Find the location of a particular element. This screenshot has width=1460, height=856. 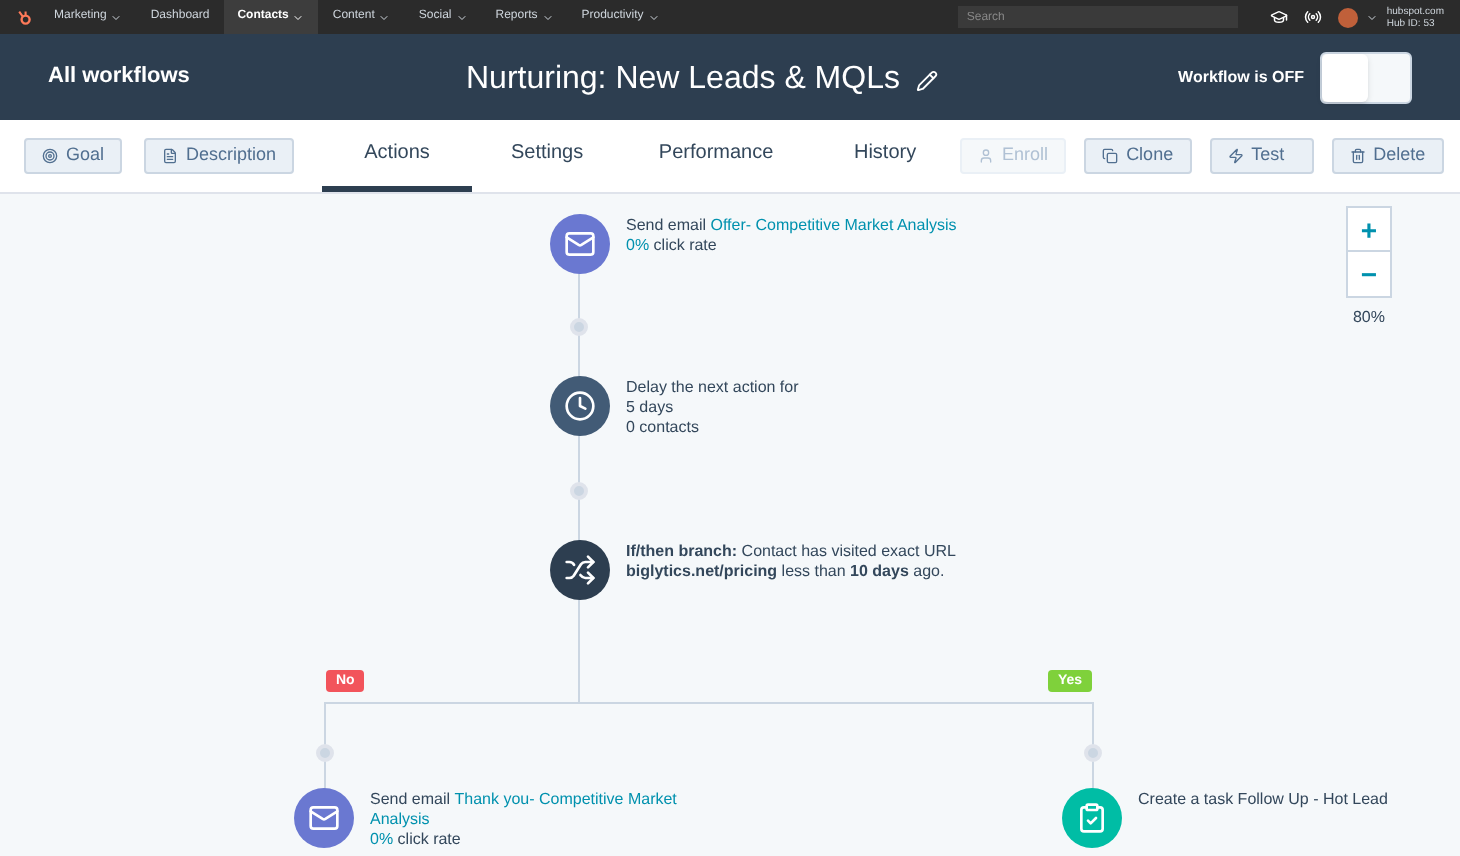

broadcast-icon is located at coordinates (1313, 17).